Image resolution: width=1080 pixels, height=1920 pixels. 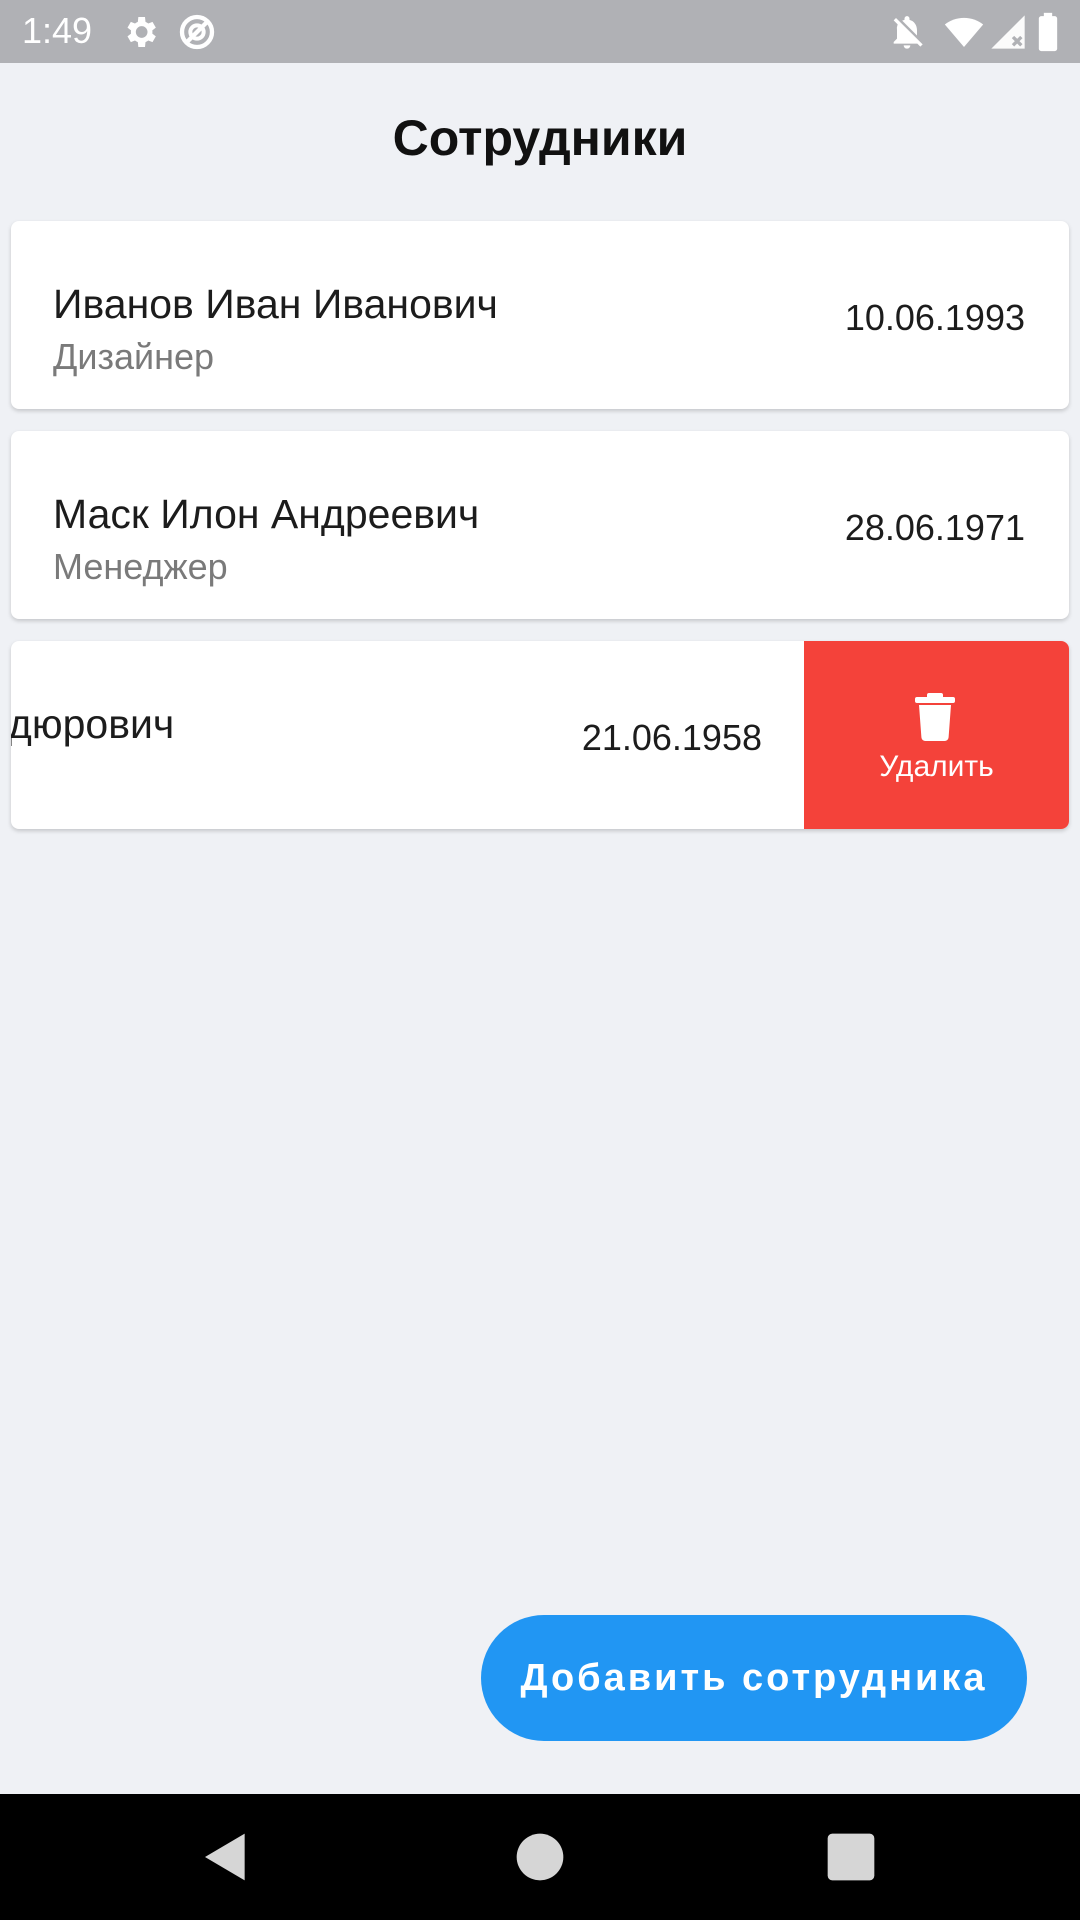 I want to click on delete-label: Удалить, so click(x=936, y=766).